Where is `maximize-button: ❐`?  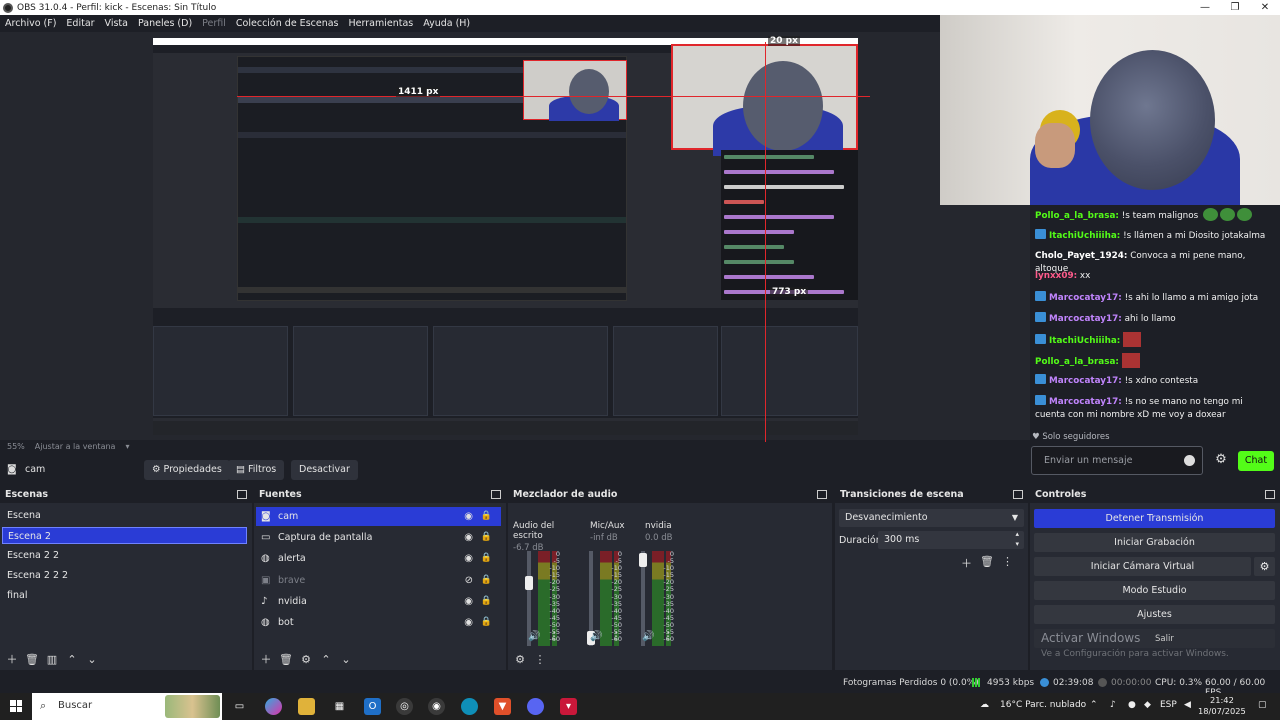
maximize-button: ❐ is located at coordinates (1235, 7).